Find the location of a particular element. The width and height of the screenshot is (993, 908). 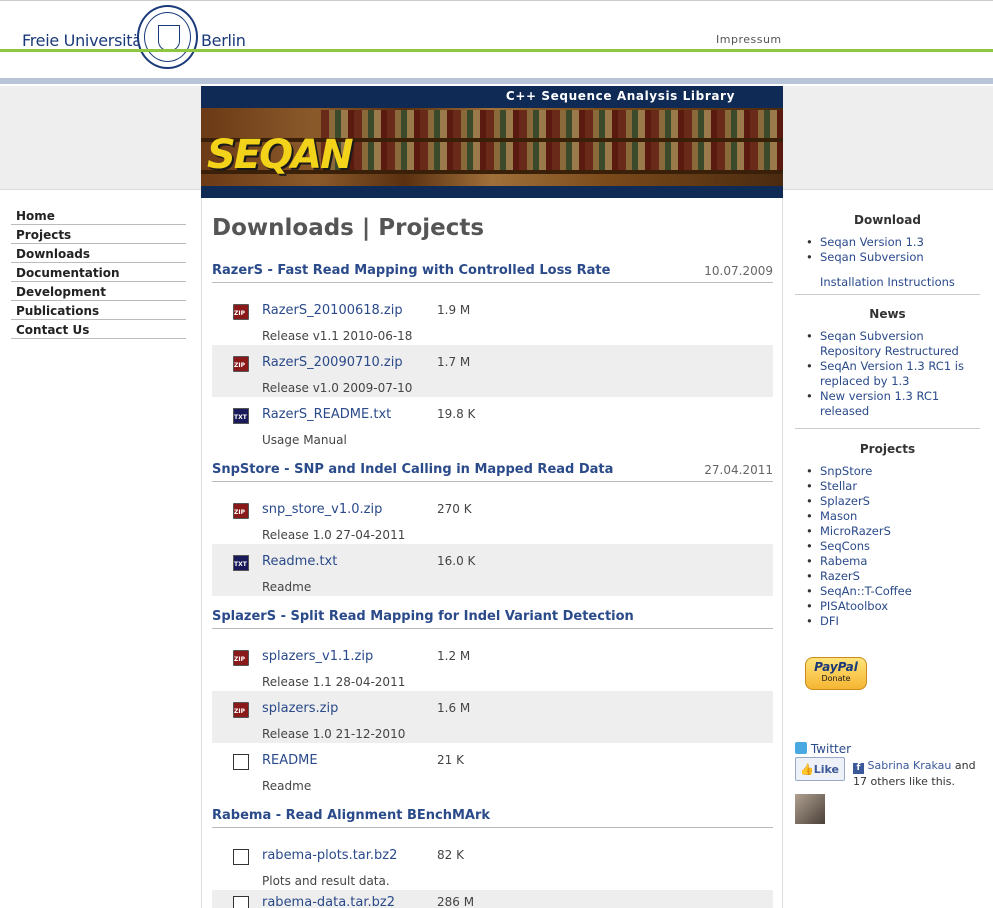

file-link: RazerS_20090710.zip is located at coordinates (332, 362).